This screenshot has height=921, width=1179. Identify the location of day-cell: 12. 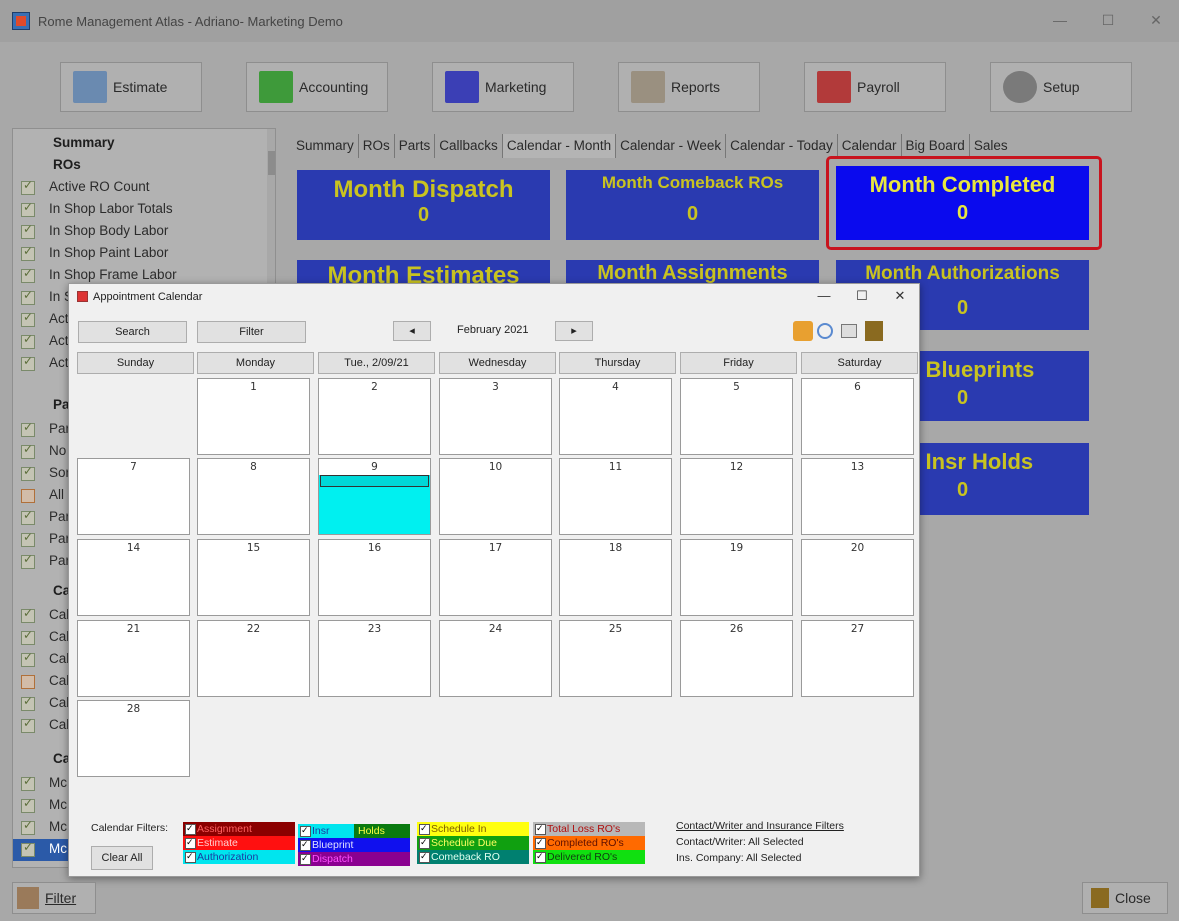
(736, 496).